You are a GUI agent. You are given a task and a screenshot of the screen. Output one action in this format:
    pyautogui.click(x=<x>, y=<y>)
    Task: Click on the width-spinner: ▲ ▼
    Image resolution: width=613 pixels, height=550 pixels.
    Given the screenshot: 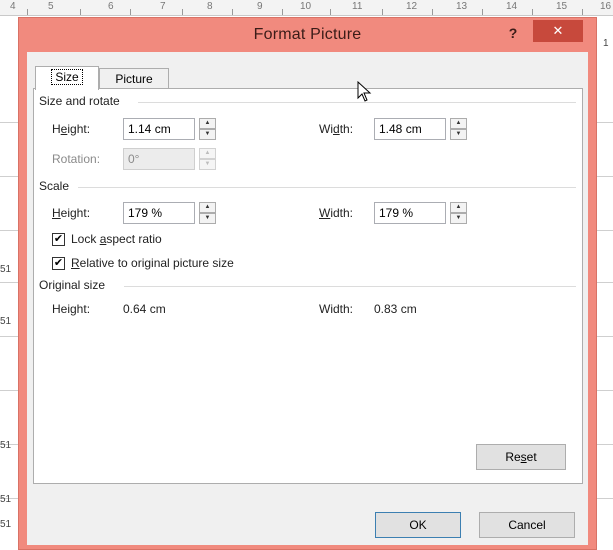 What is the action you would take?
    pyautogui.click(x=458, y=129)
    